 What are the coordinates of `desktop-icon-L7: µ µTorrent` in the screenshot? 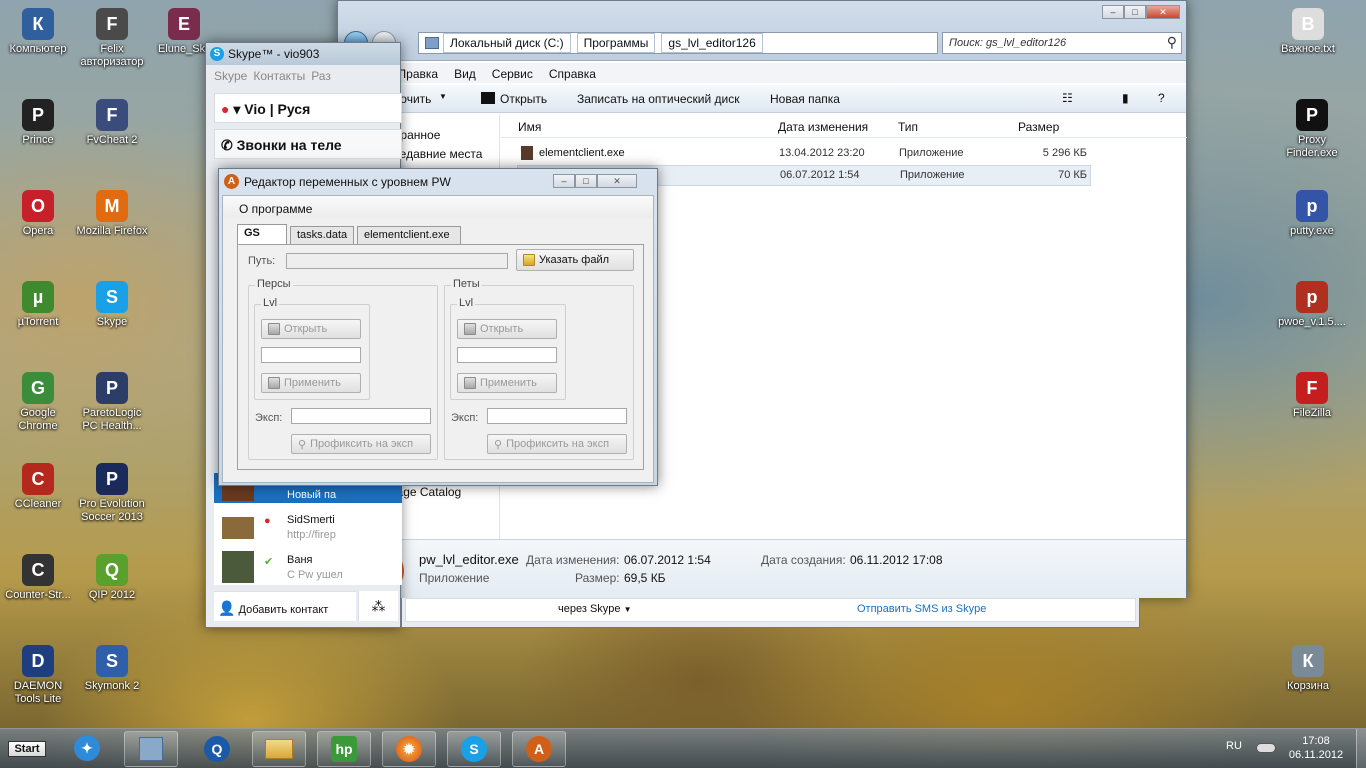 It's located at (38, 305).